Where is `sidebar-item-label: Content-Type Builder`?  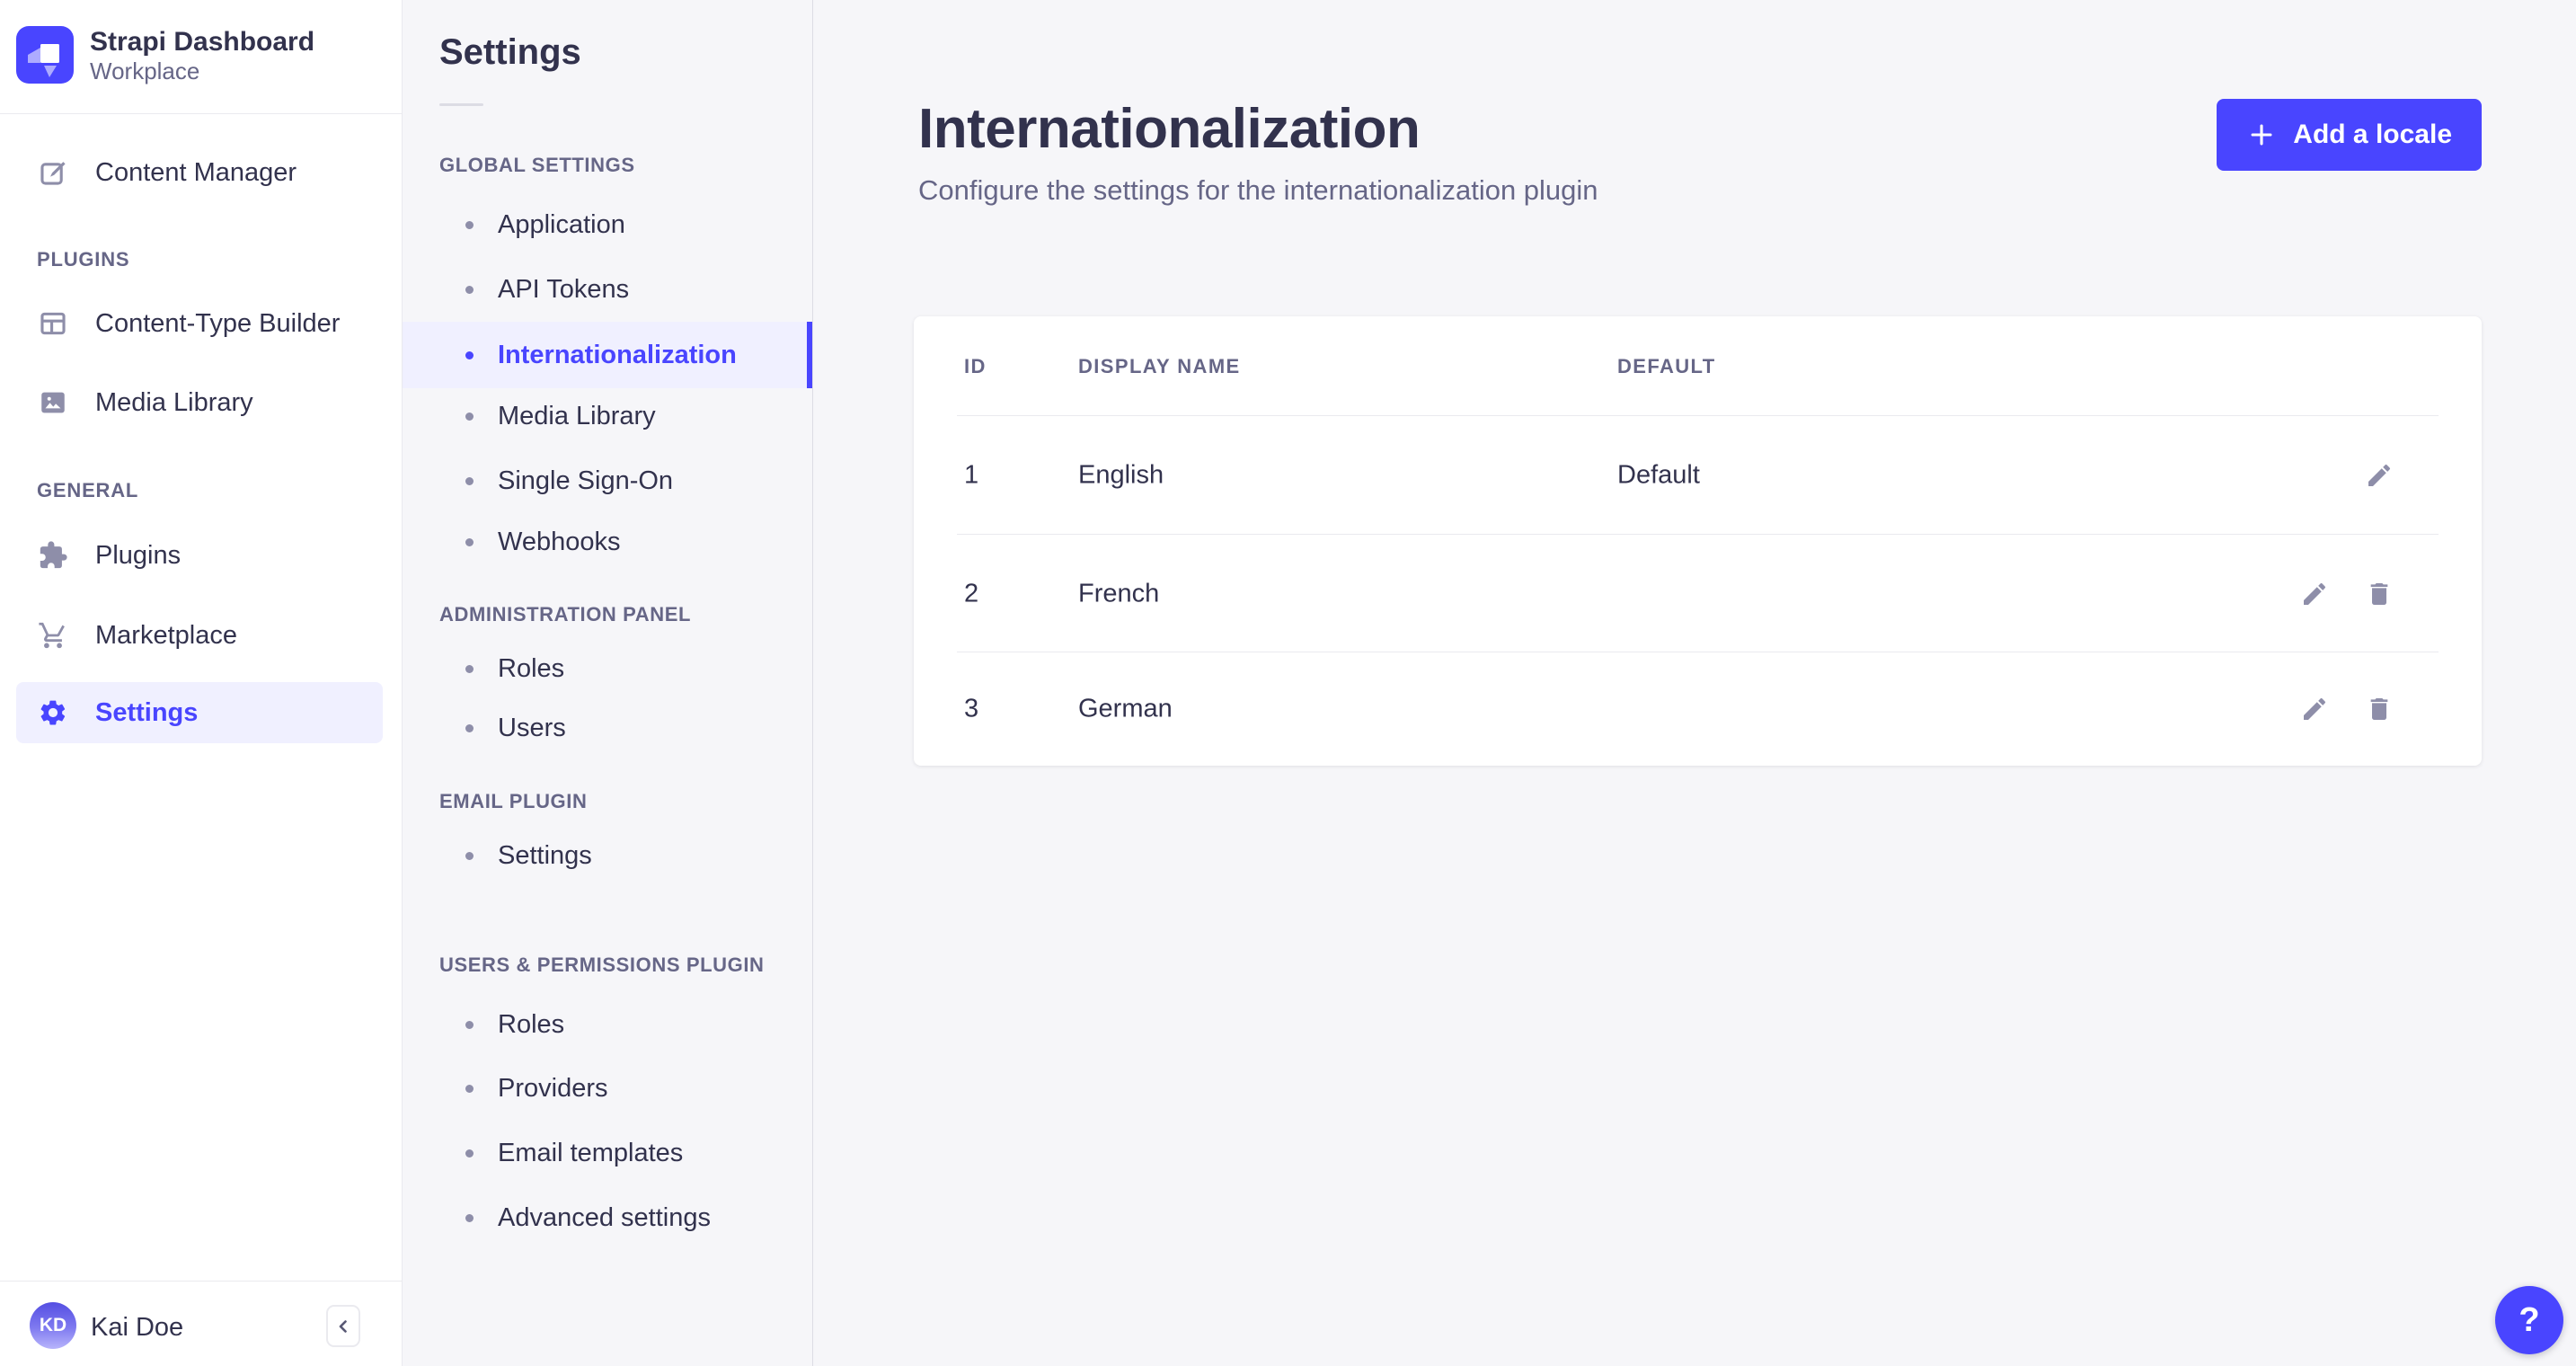
sidebar-item-label: Content-Type Builder is located at coordinates (218, 323).